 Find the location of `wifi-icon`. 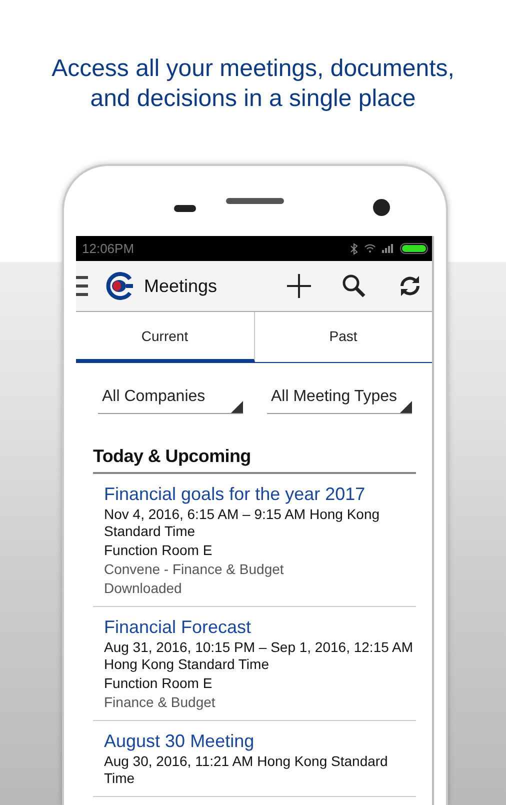

wifi-icon is located at coordinates (370, 248).